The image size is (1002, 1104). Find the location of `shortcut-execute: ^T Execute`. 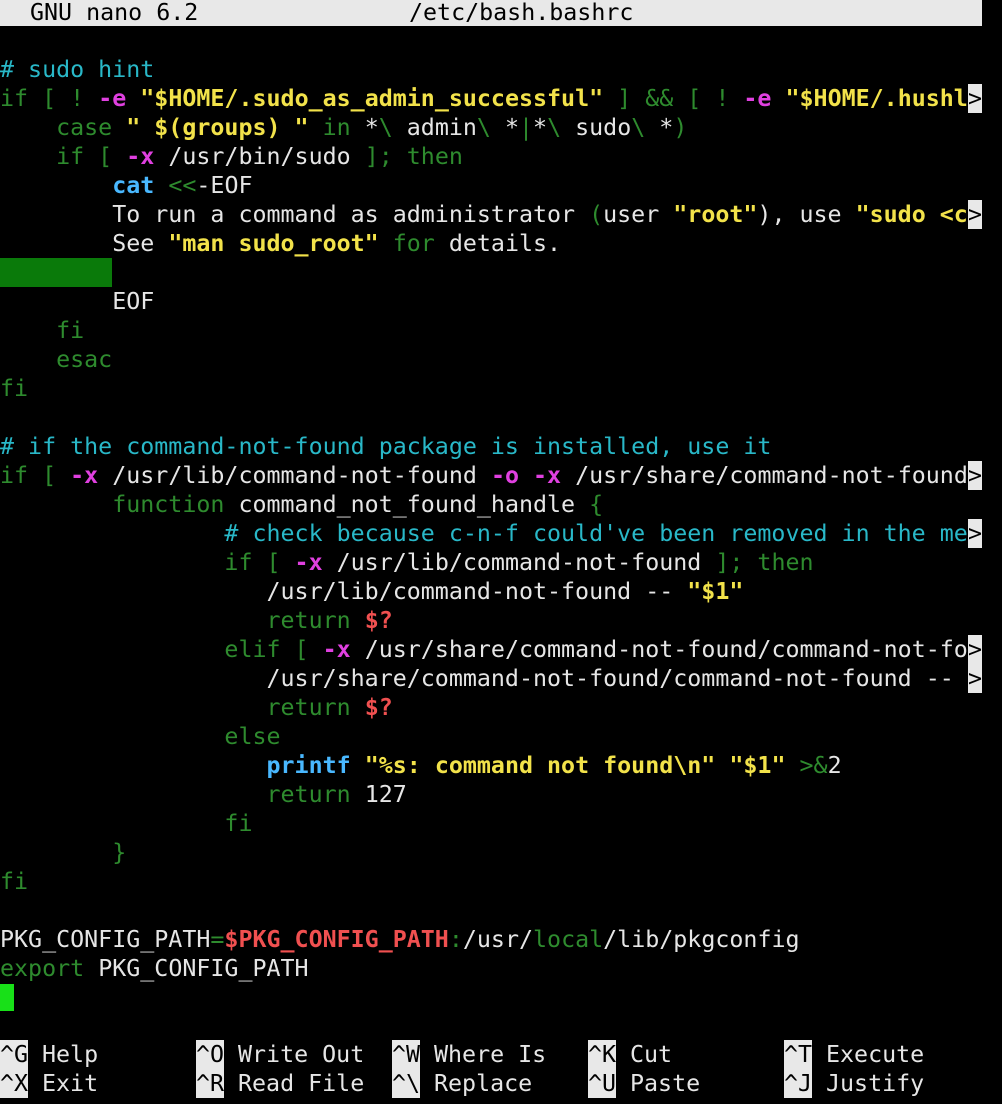

shortcut-execute: ^T Execute is located at coordinates (854, 1054).